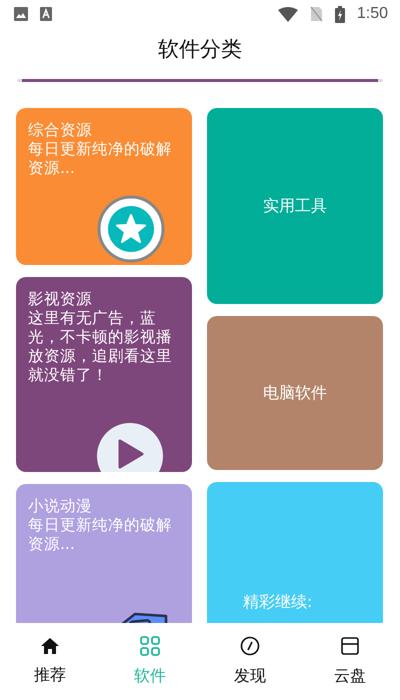  I want to click on nav-tab: 推荐, so click(50, 661).